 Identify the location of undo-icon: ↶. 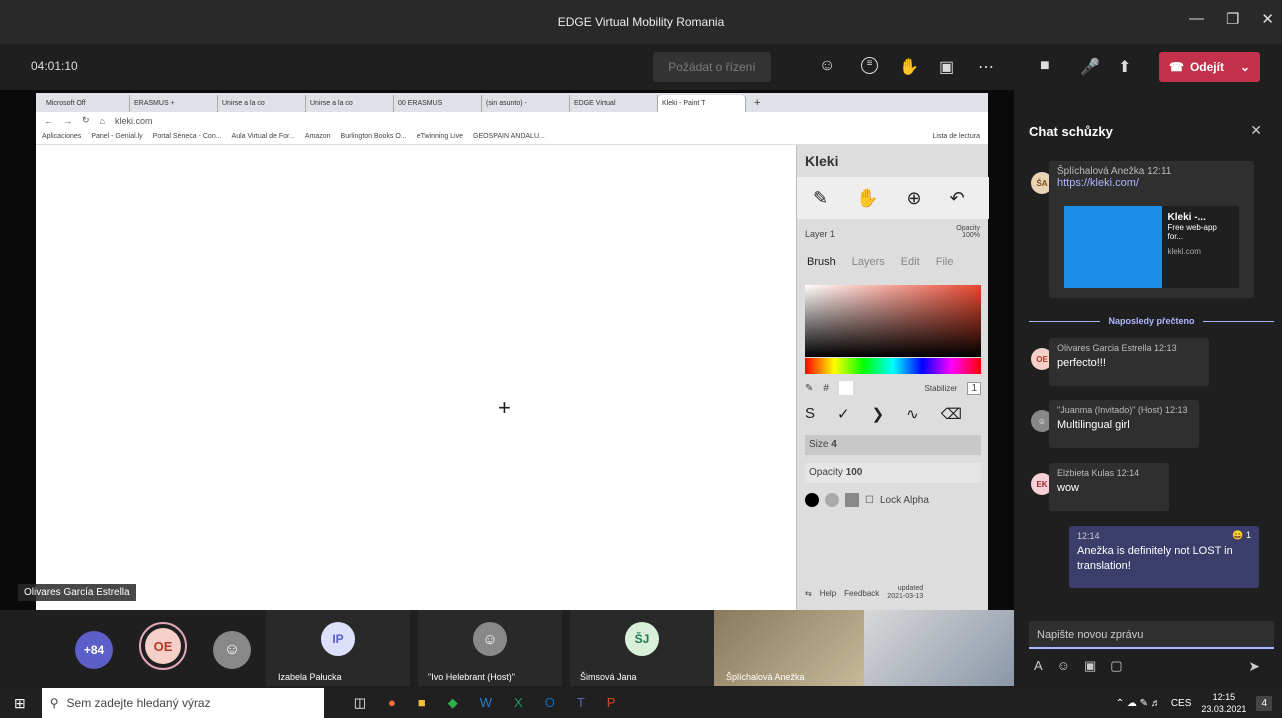
(957, 198).